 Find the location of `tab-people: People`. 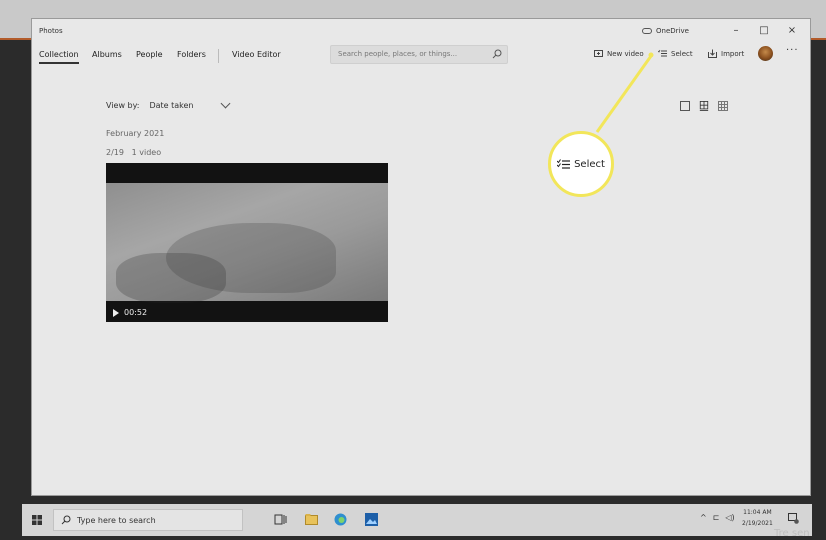

tab-people: People is located at coordinates (149, 54).